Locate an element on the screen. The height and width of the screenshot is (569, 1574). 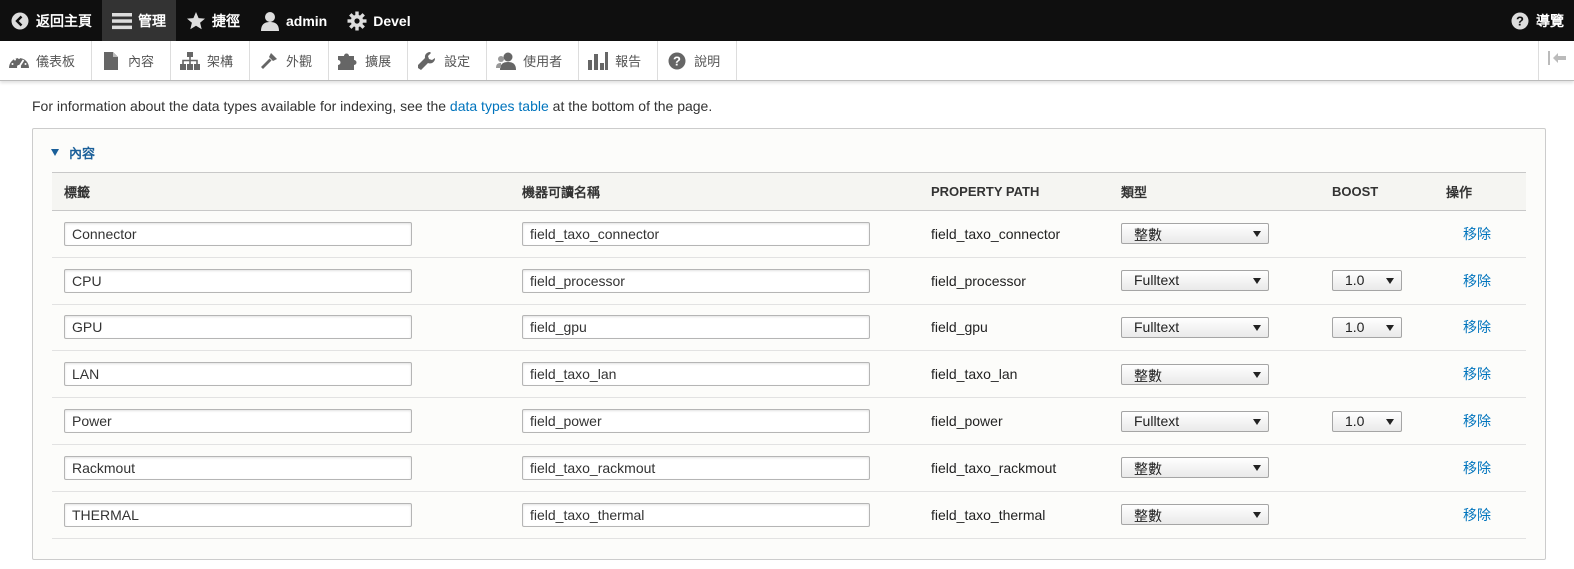
fieldset-legend-toggle: 內容 is located at coordinates (73, 152).